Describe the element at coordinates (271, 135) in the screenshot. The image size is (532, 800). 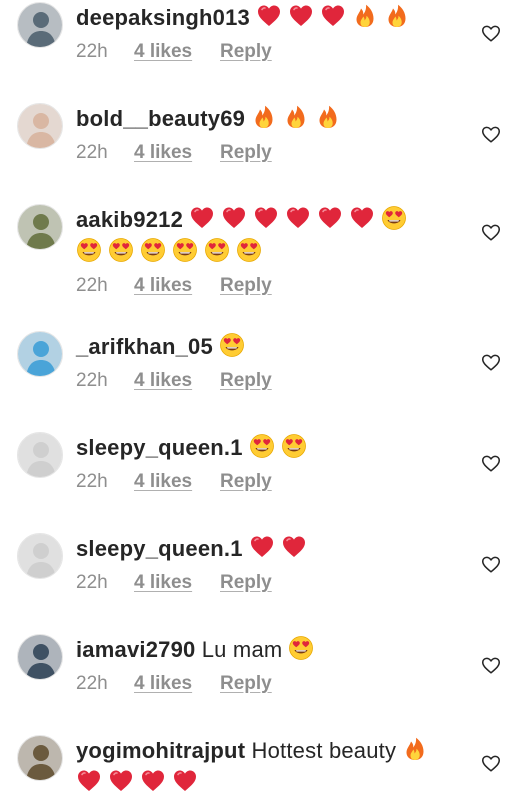
I see `comment-body: bold__beauty69 22h 4 likes Reply` at that location.